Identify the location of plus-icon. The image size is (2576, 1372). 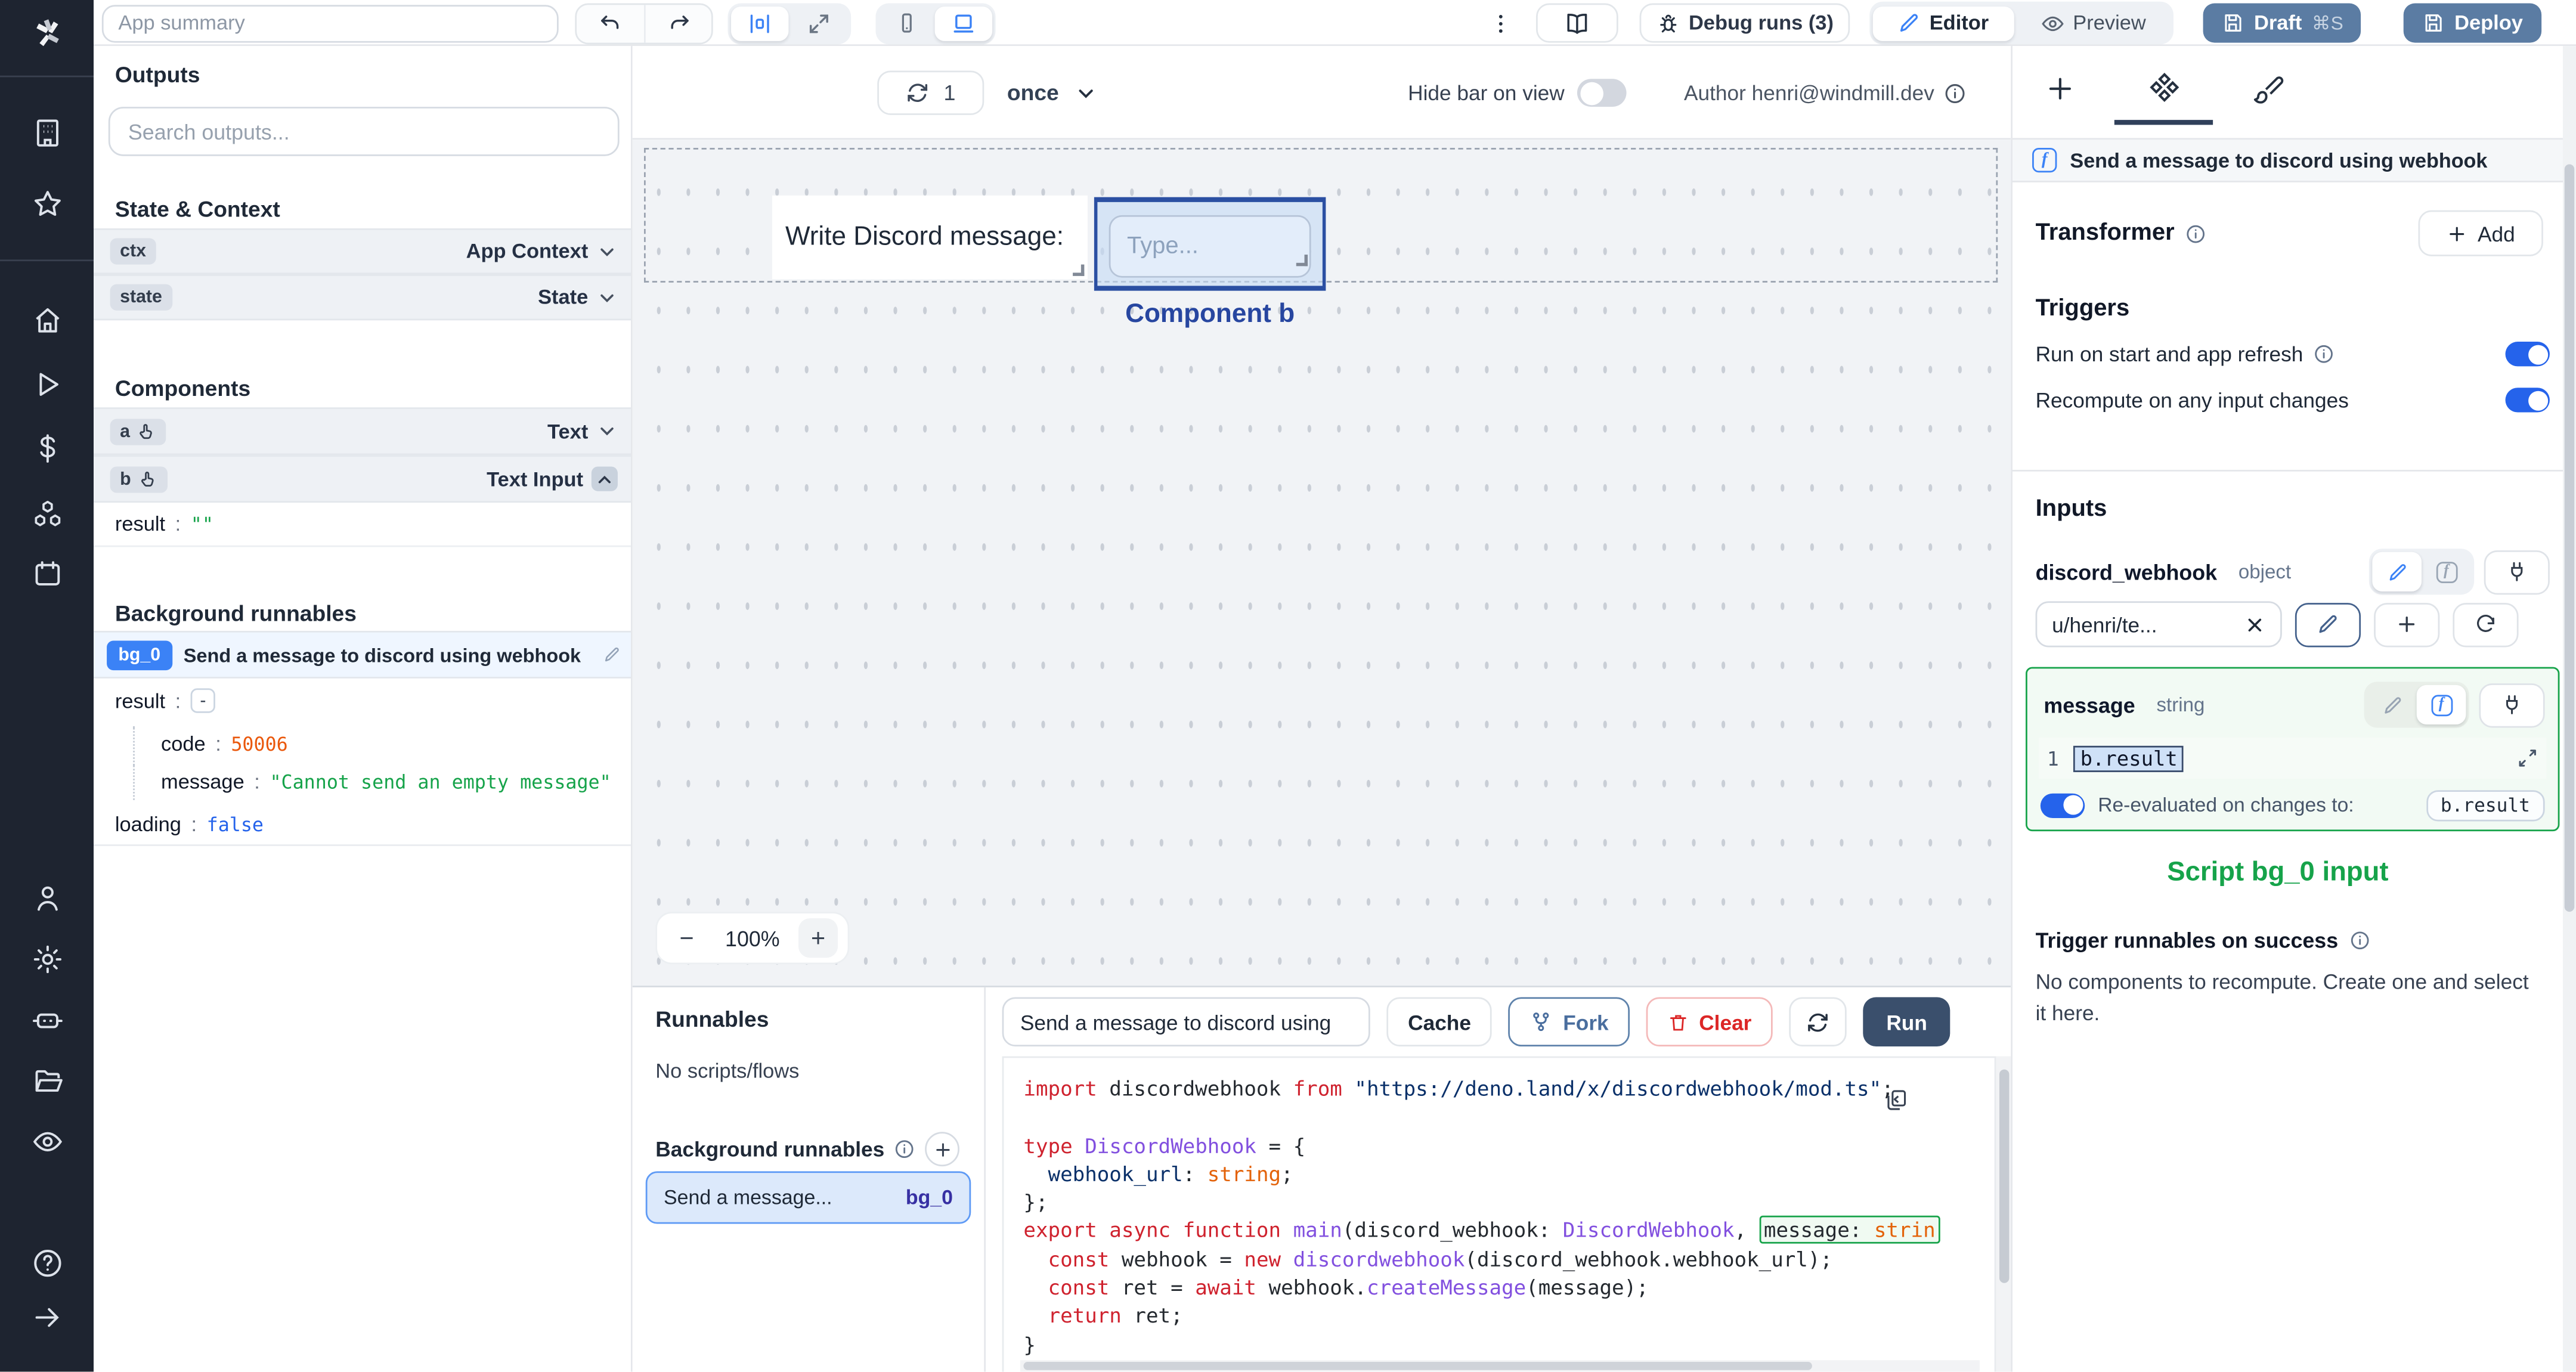
(943, 1149).